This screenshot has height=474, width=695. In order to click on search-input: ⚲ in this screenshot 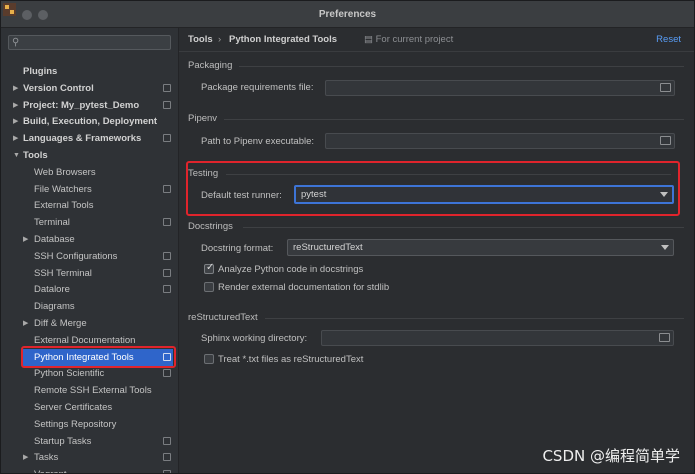, I will do `click(89, 42)`.